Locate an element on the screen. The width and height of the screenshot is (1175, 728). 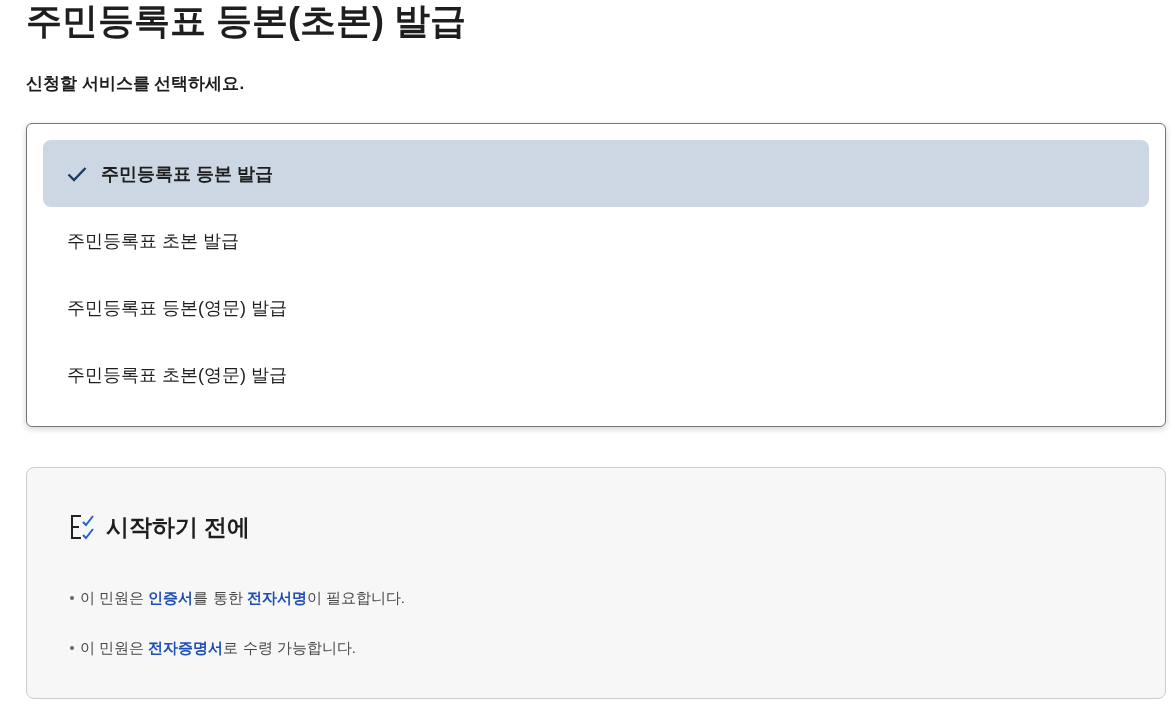
notice-text: 이 민원은 전자증명서로 수령 가능합니다. is located at coordinates (218, 648).